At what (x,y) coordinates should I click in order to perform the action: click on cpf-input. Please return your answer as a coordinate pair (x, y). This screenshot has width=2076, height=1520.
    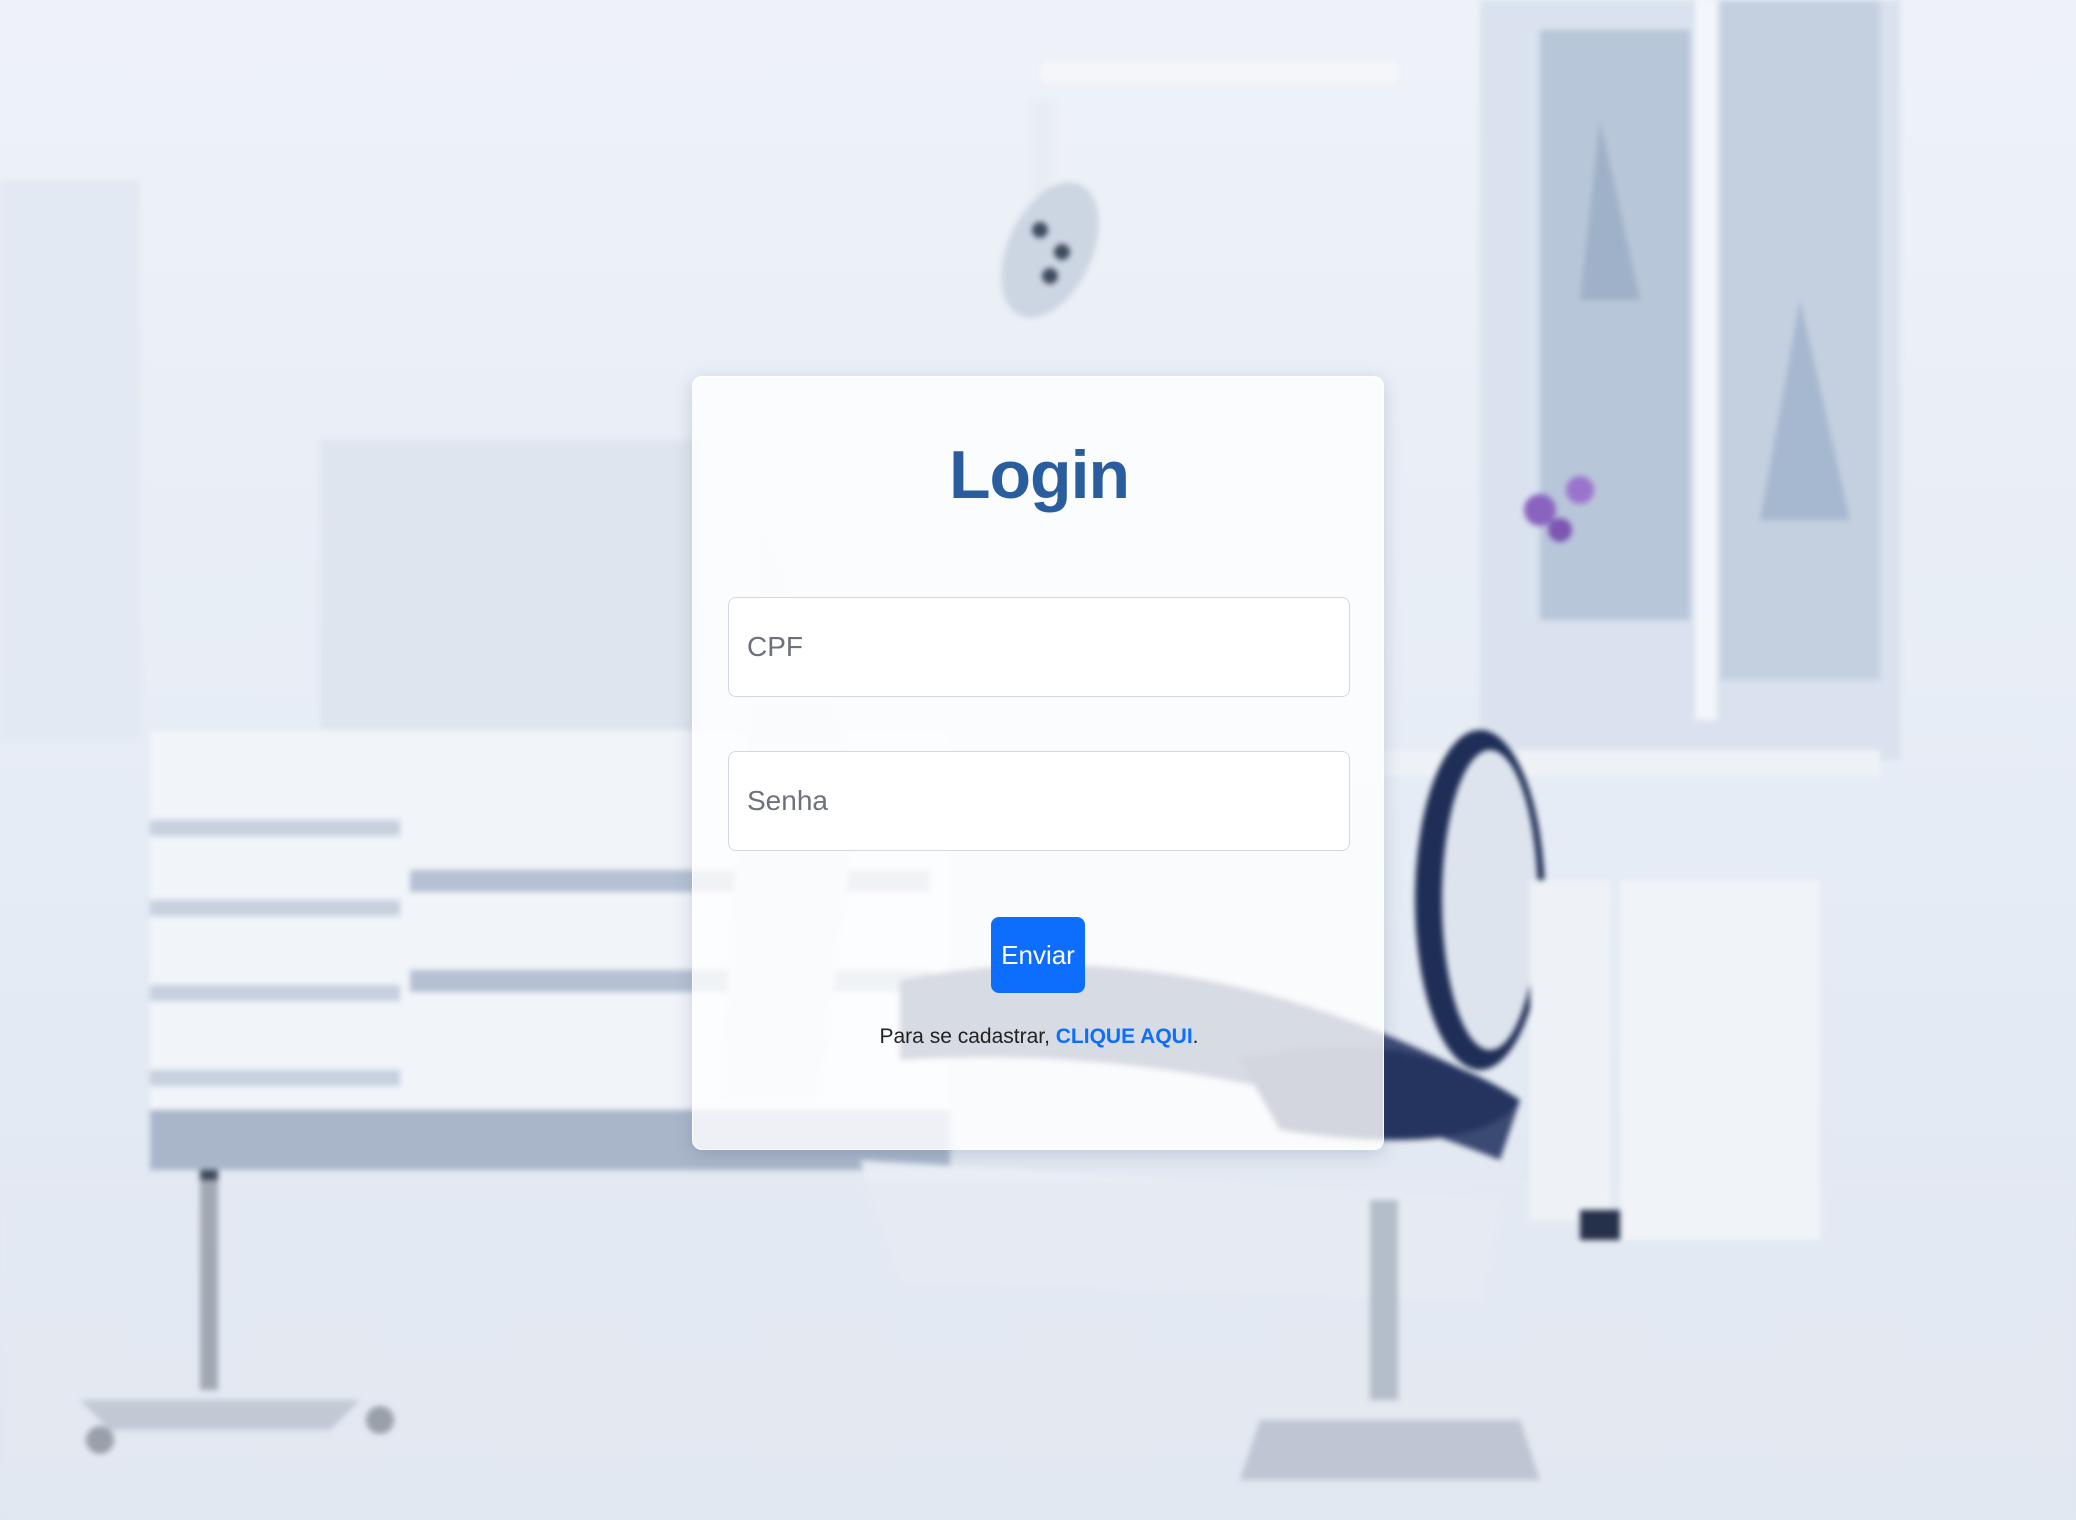
    Looking at the image, I should click on (1039, 647).